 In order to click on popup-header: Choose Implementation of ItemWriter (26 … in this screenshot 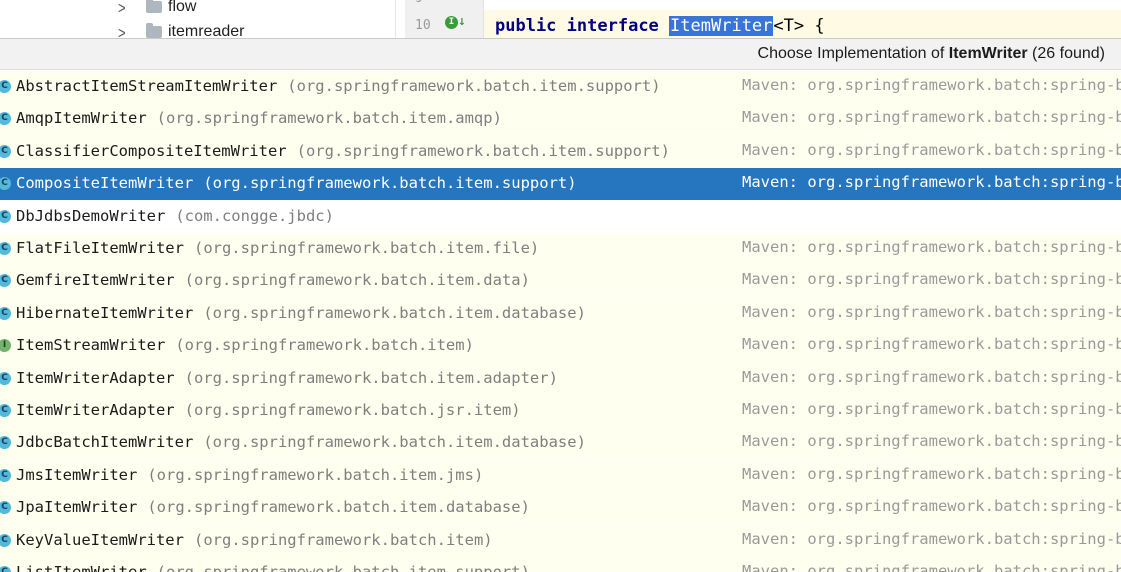, I will do `click(560, 54)`.